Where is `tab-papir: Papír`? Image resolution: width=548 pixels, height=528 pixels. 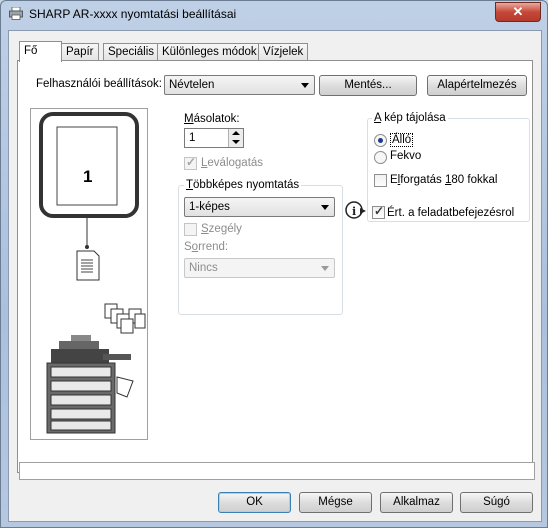
tab-papir: Papír is located at coordinates (80, 52).